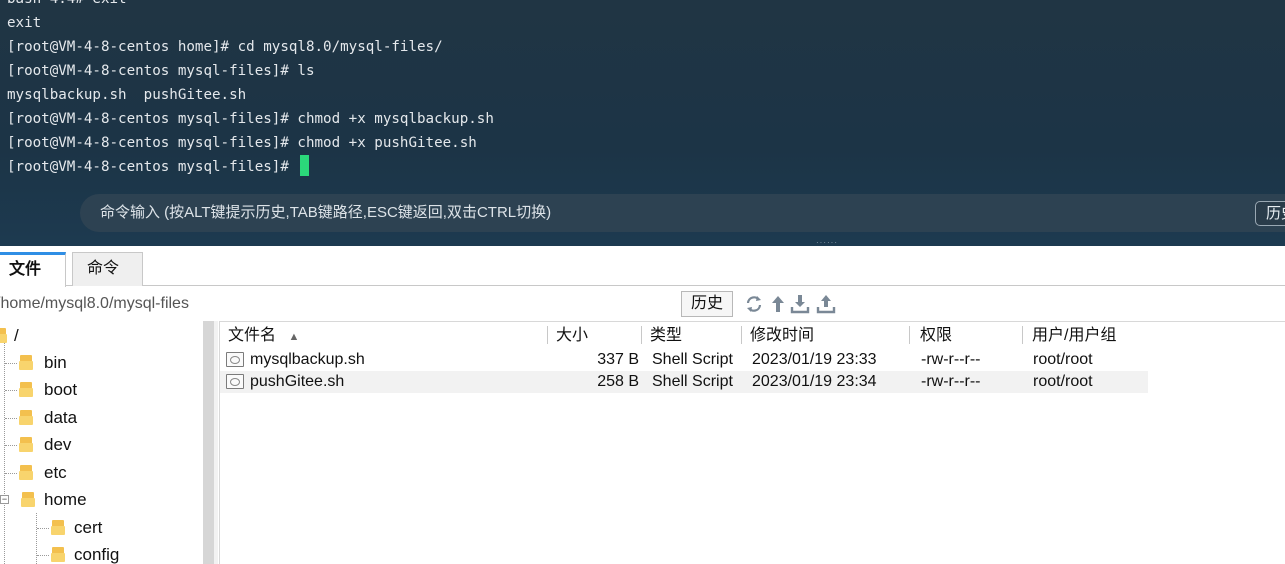 The height and width of the screenshot is (564, 1285). Describe the element at coordinates (618, 359) in the screenshot. I see `file-size: 337 B` at that location.